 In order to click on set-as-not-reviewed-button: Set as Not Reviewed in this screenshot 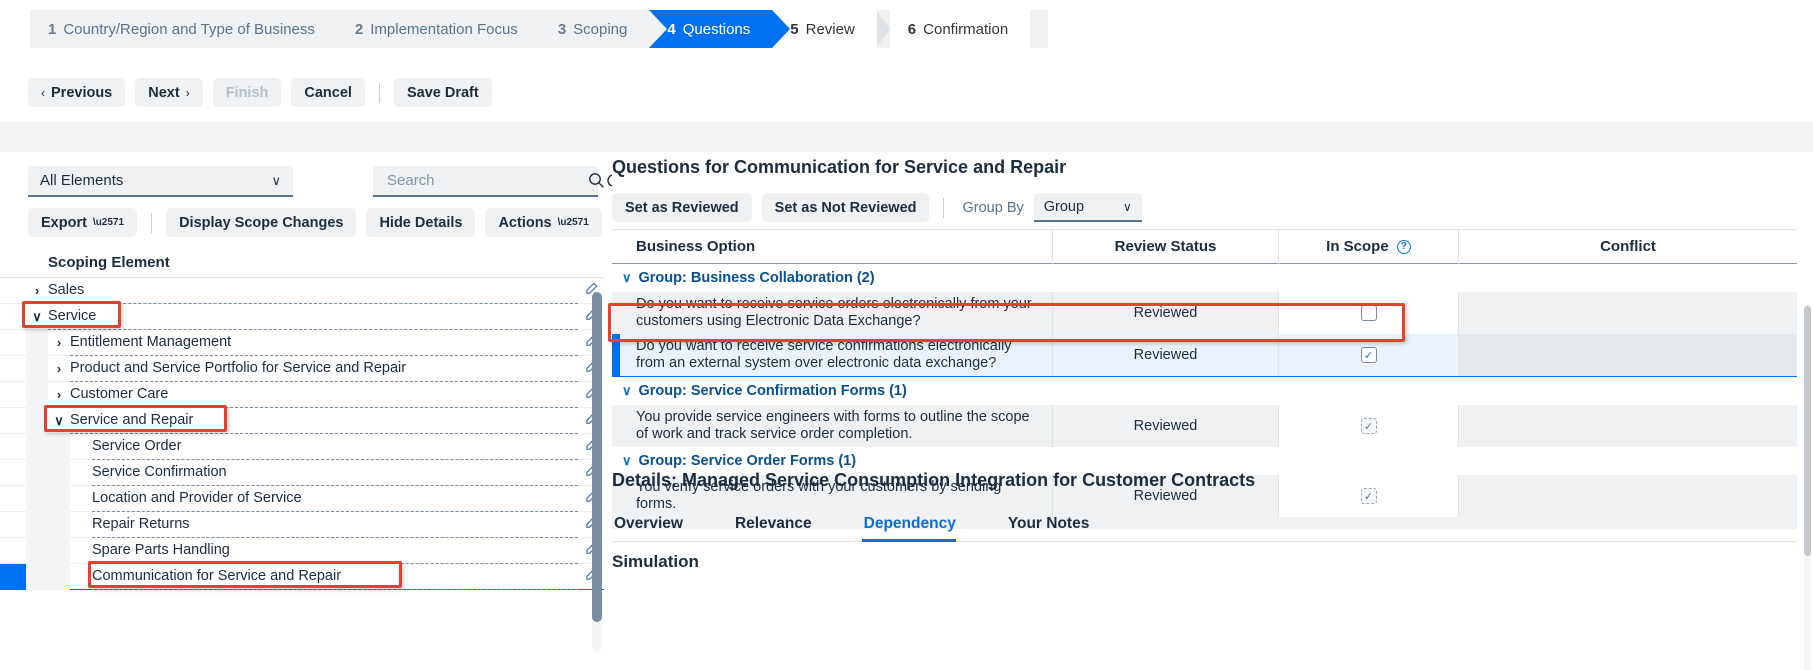, I will do `click(845, 207)`.